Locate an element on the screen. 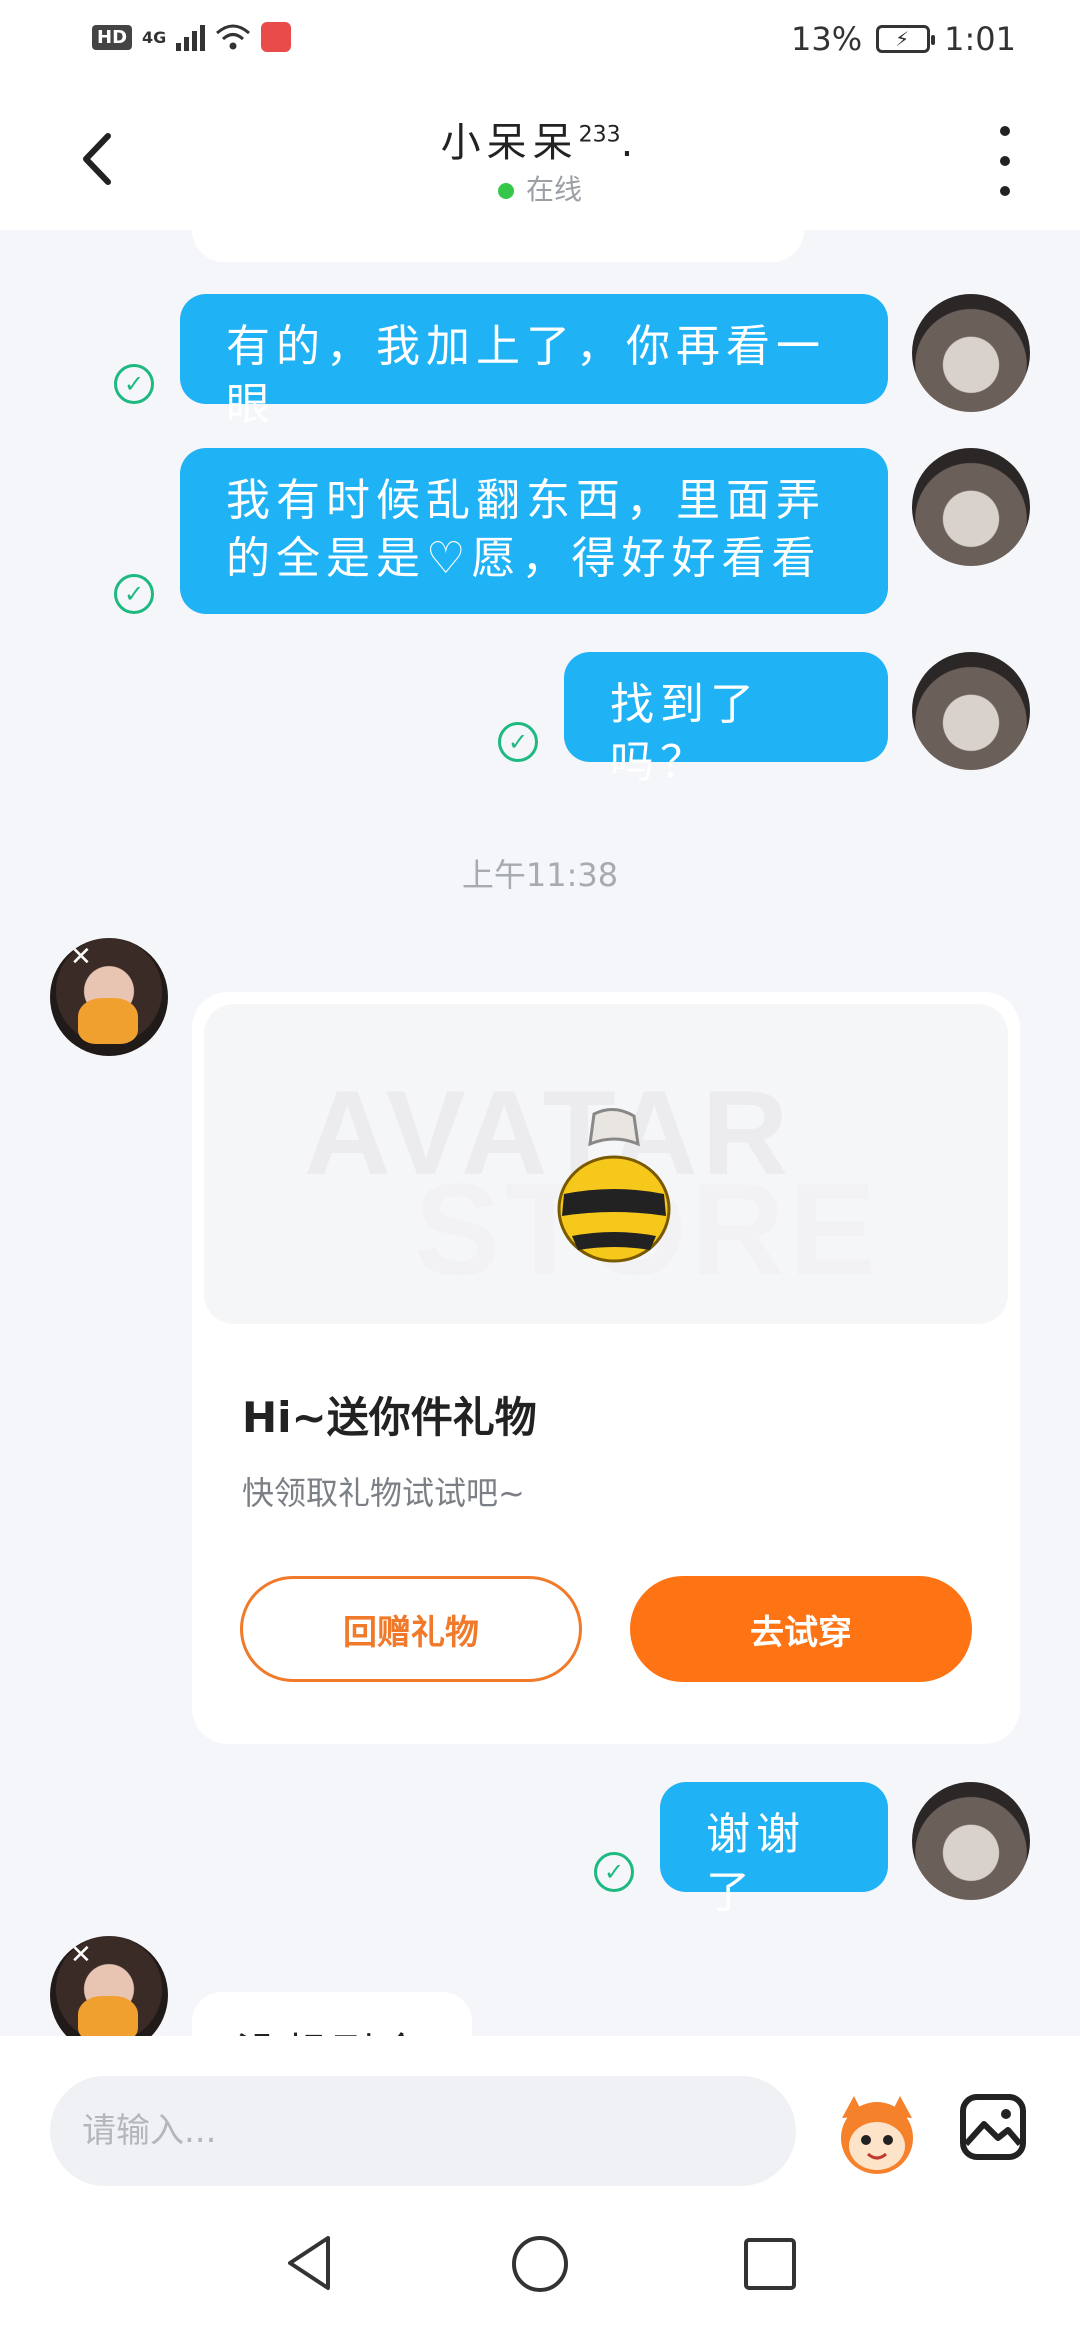  nav-recents-square-icon is located at coordinates (770, 2264).